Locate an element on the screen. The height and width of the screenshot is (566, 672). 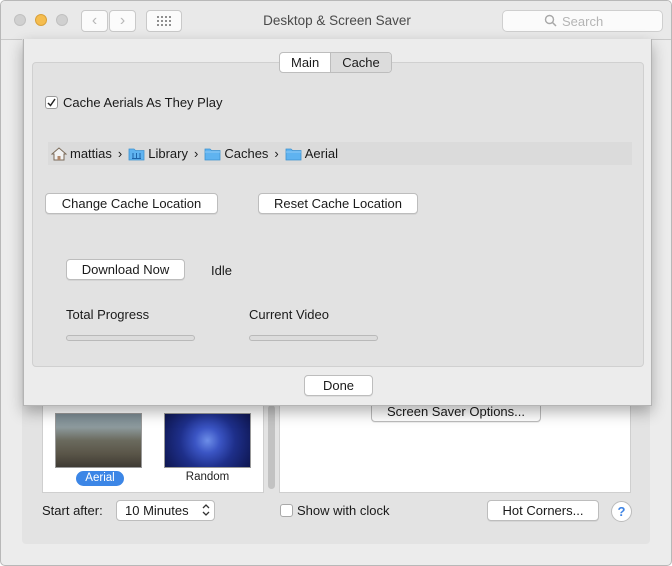
tab-main: Main is located at coordinates (305, 62).